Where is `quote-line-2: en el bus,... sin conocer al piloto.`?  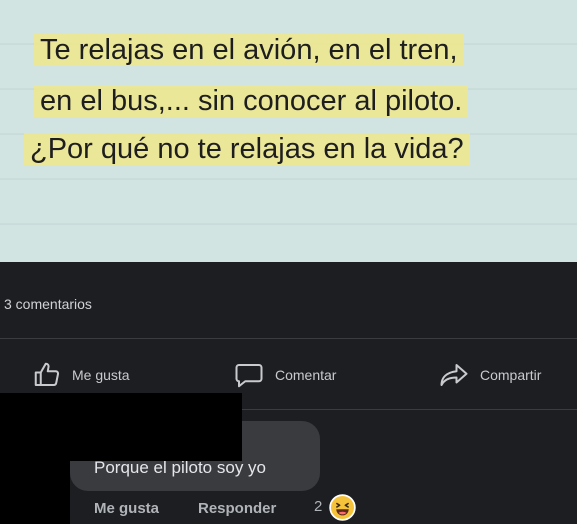
quote-line-2: en el bus,... sin conocer al piloto. is located at coordinates (251, 101).